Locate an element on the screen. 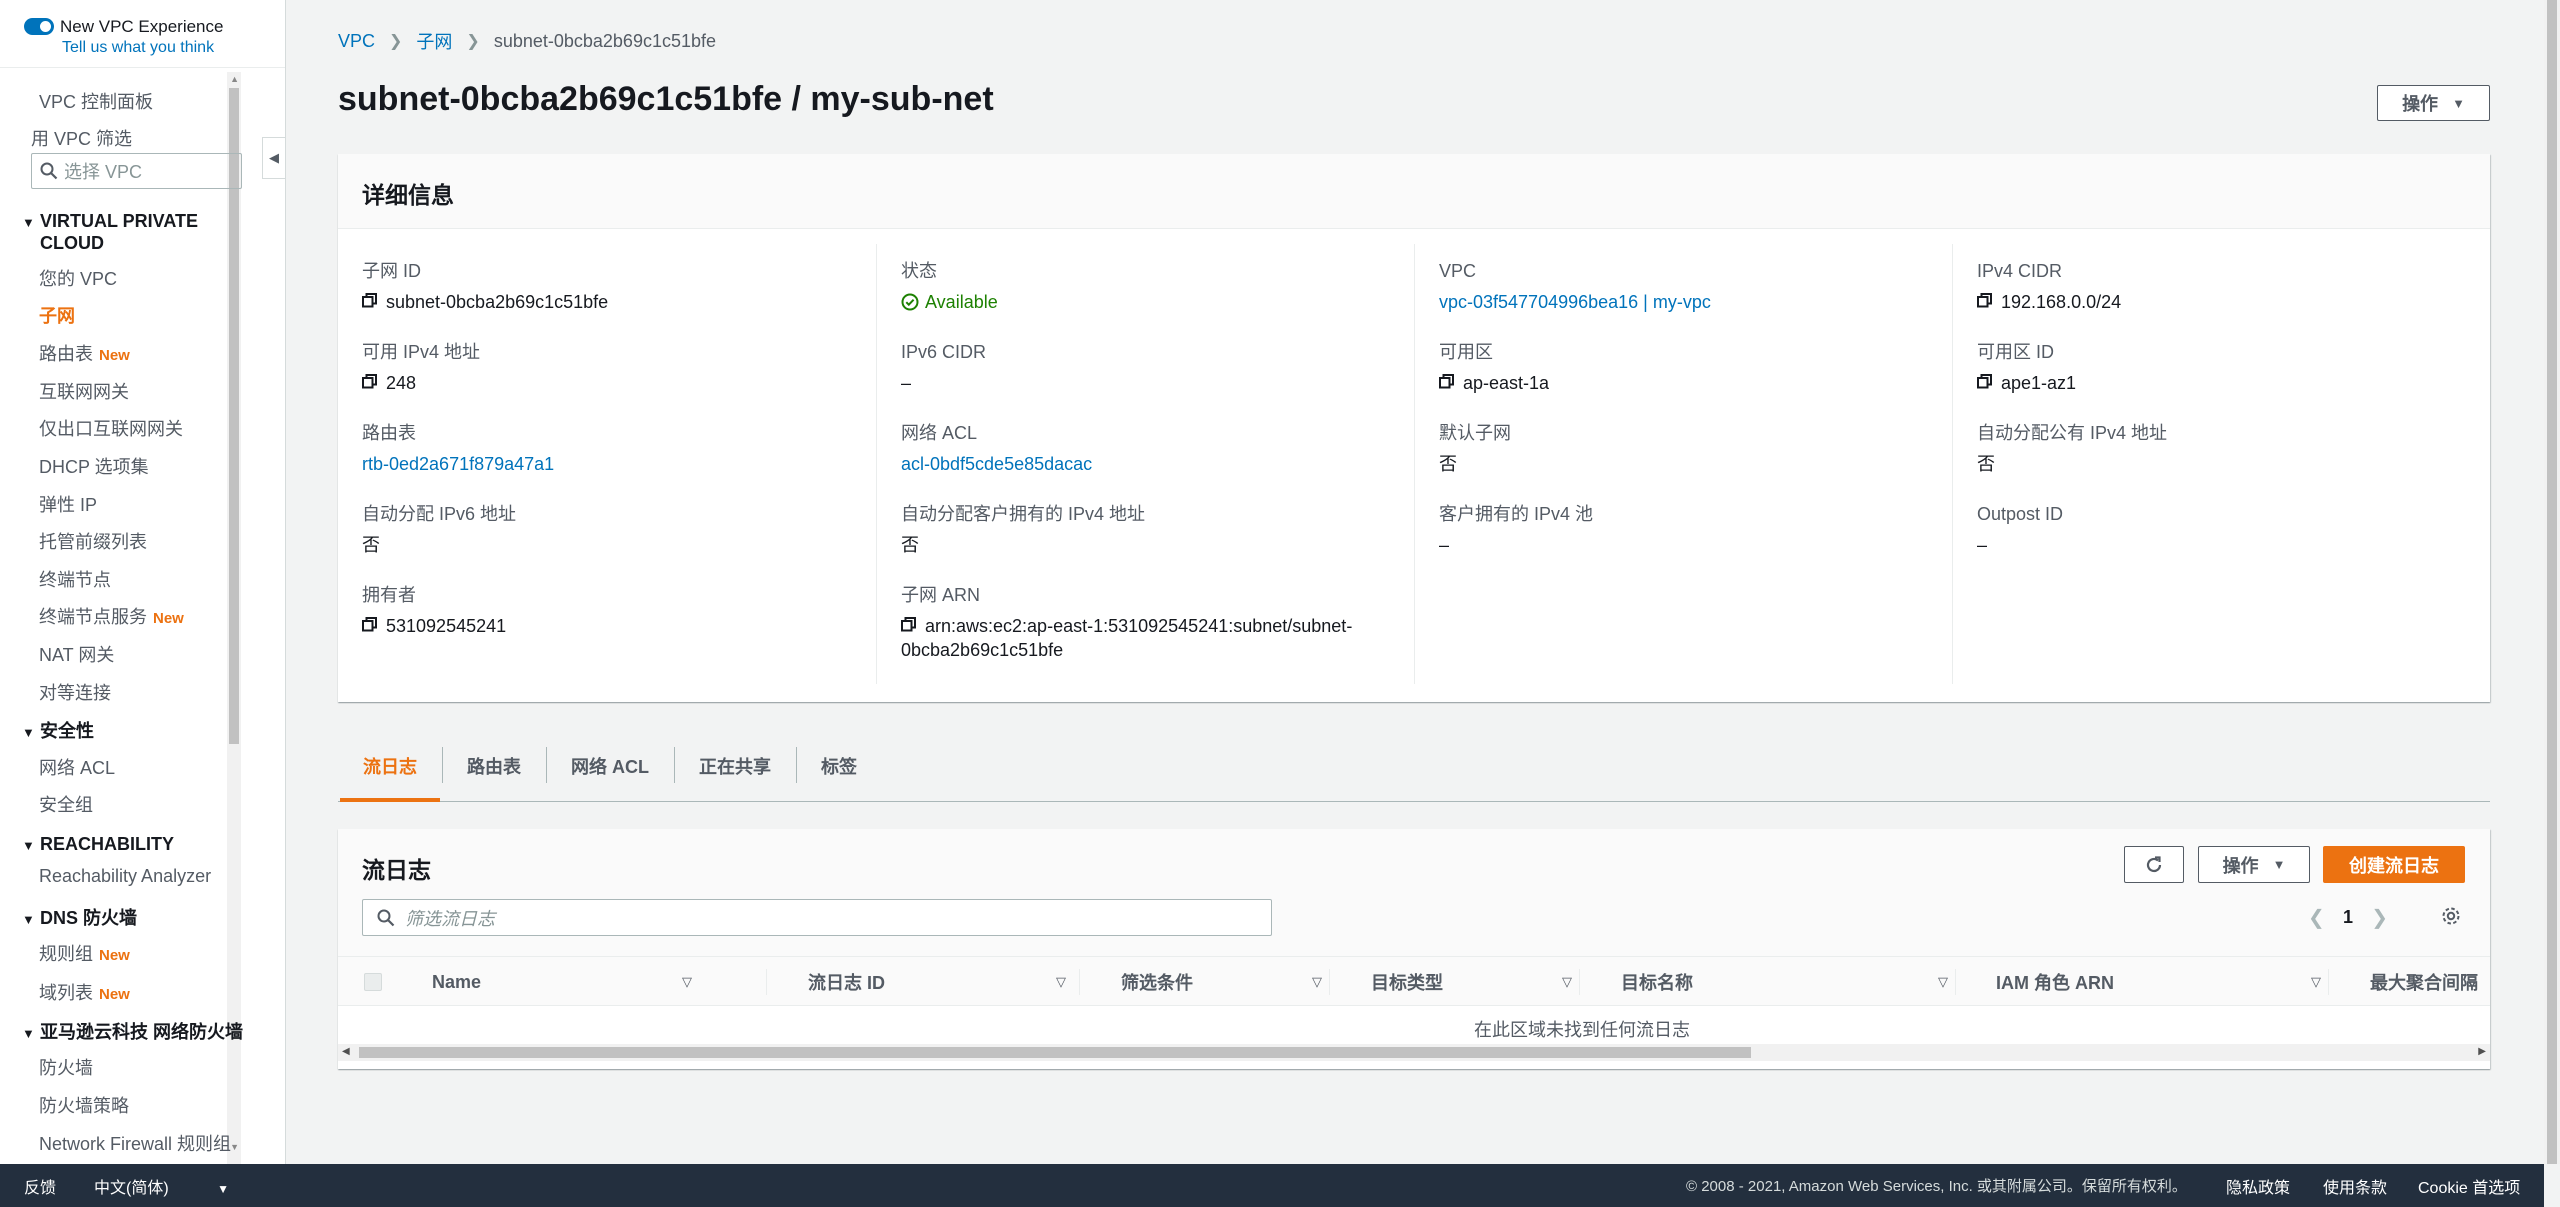 The height and width of the screenshot is (1207, 2560). sidebar-item-elastic-ip: 弹性 IP is located at coordinates (68, 504).